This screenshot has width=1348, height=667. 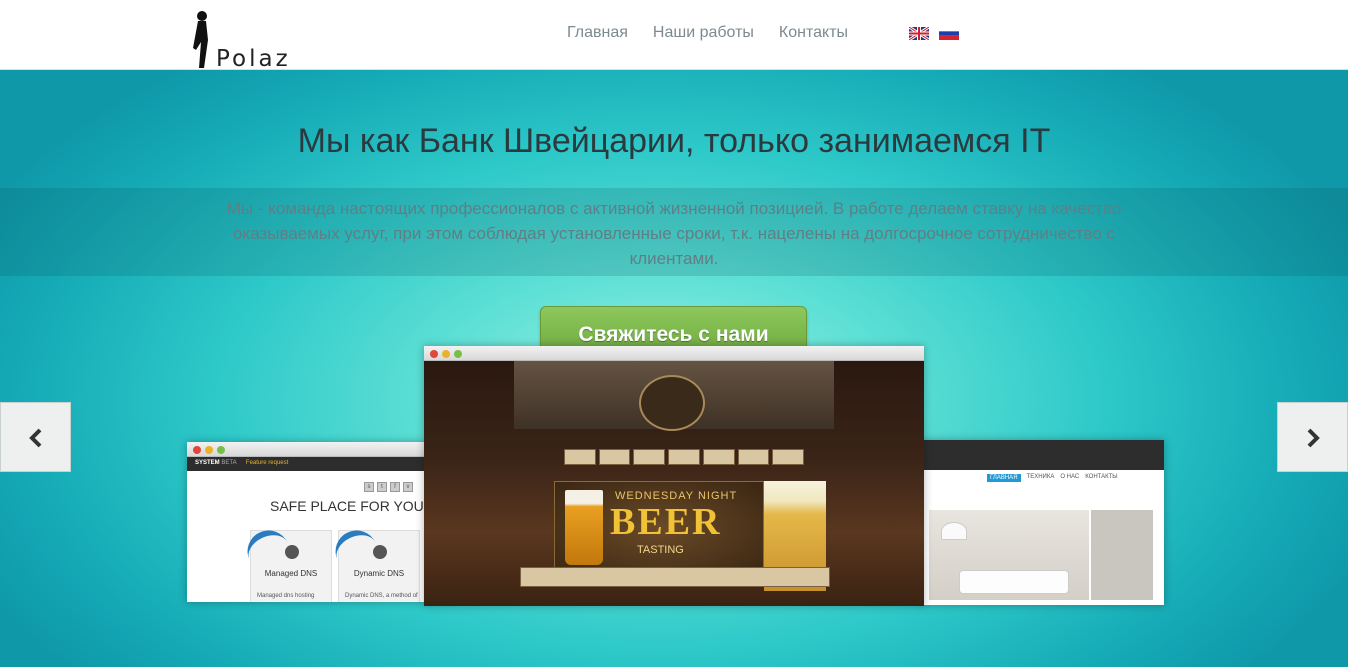 What do you see at coordinates (949, 33) in the screenshot?
I see `russia-flag-icon` at bounding box center [949, 33].